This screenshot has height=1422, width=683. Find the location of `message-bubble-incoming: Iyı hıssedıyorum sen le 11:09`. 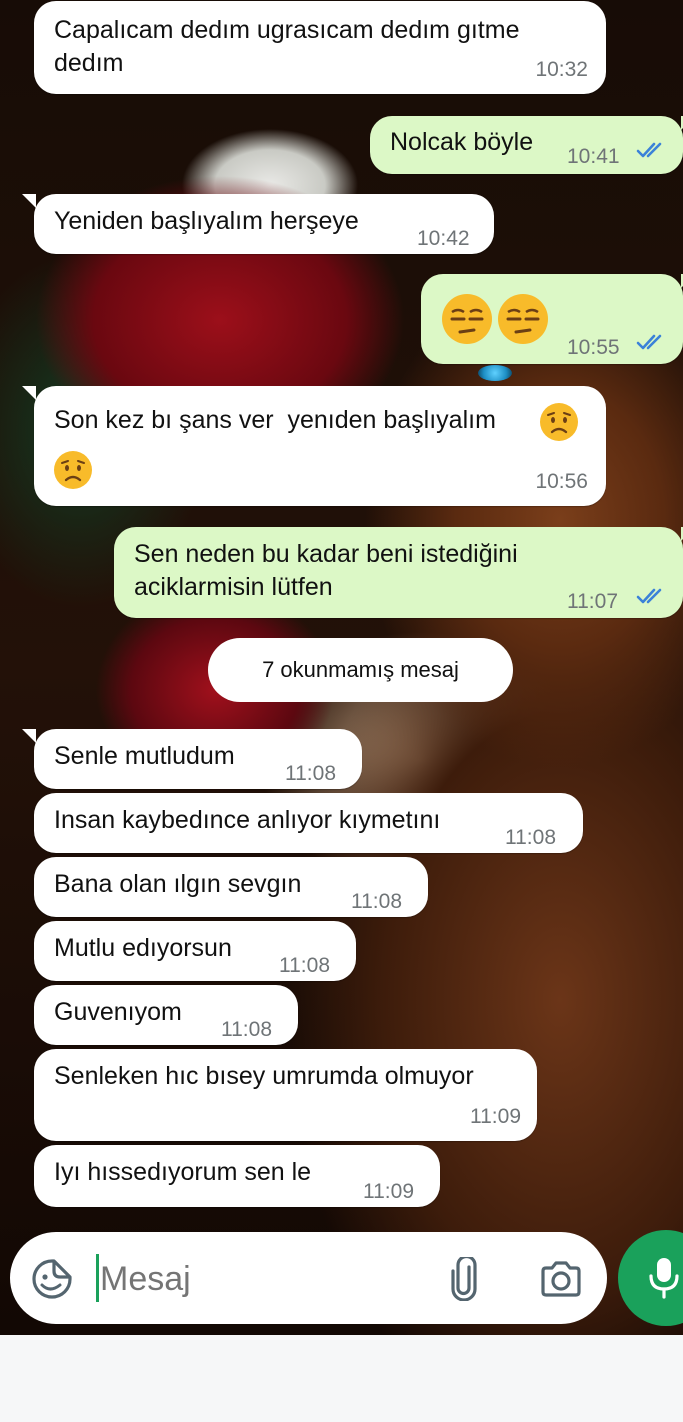

message-bubble-incoming: Iyı hıssedıyorum sen le 11:09 is located at coordinates (237, 1176).